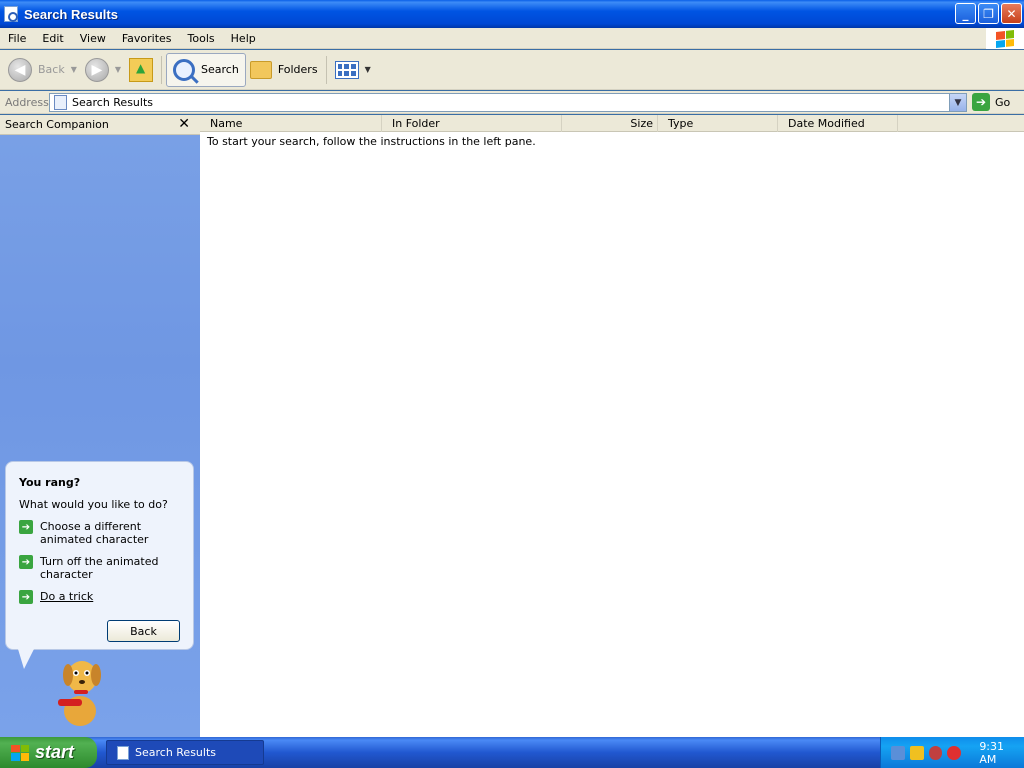  What do you see at coordinates (52, 38) in the screenshot?
I see `menu-edit: Edit` at bounding box center [52, 38].